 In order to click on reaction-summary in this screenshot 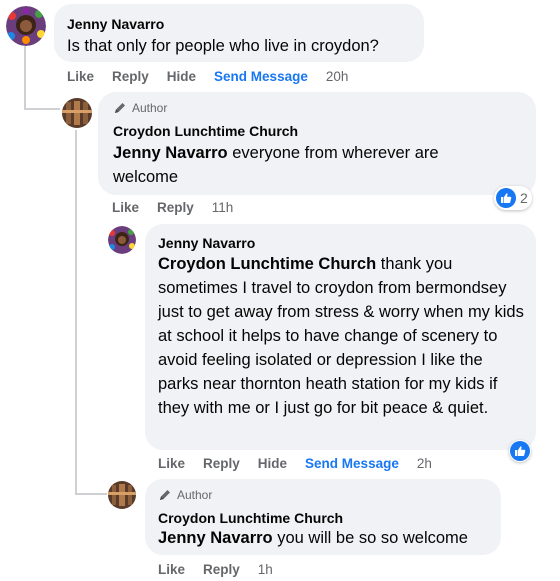, I will do `click(520, 451)`.